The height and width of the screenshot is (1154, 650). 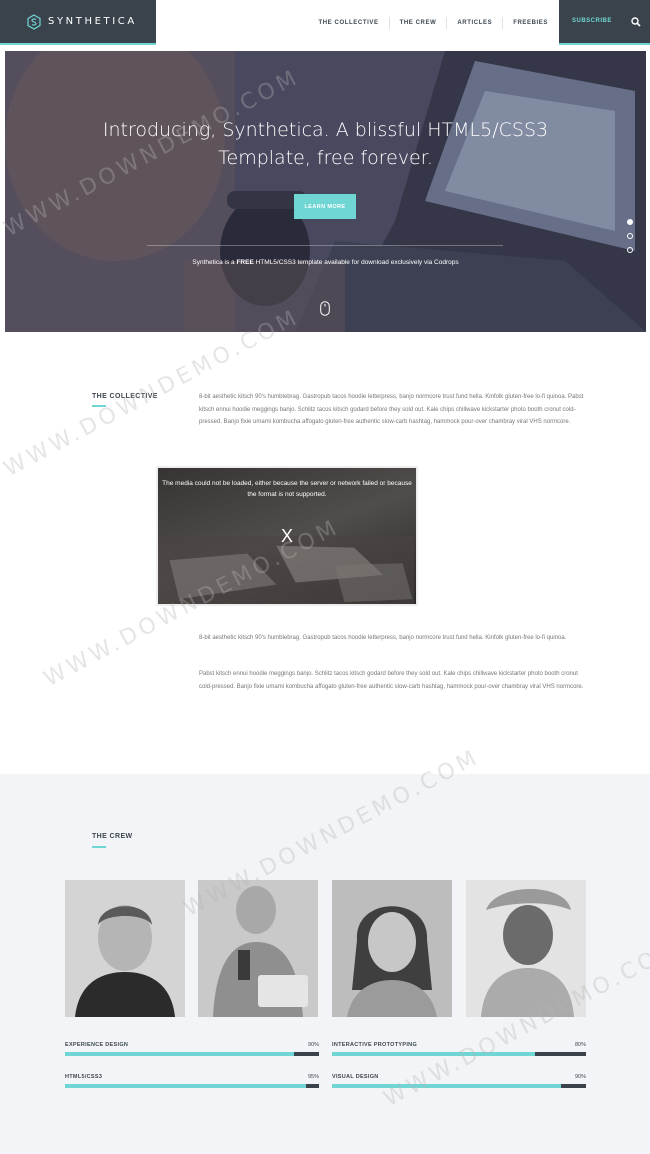 I want to click on crew-underline, so click(x=99, y=847).